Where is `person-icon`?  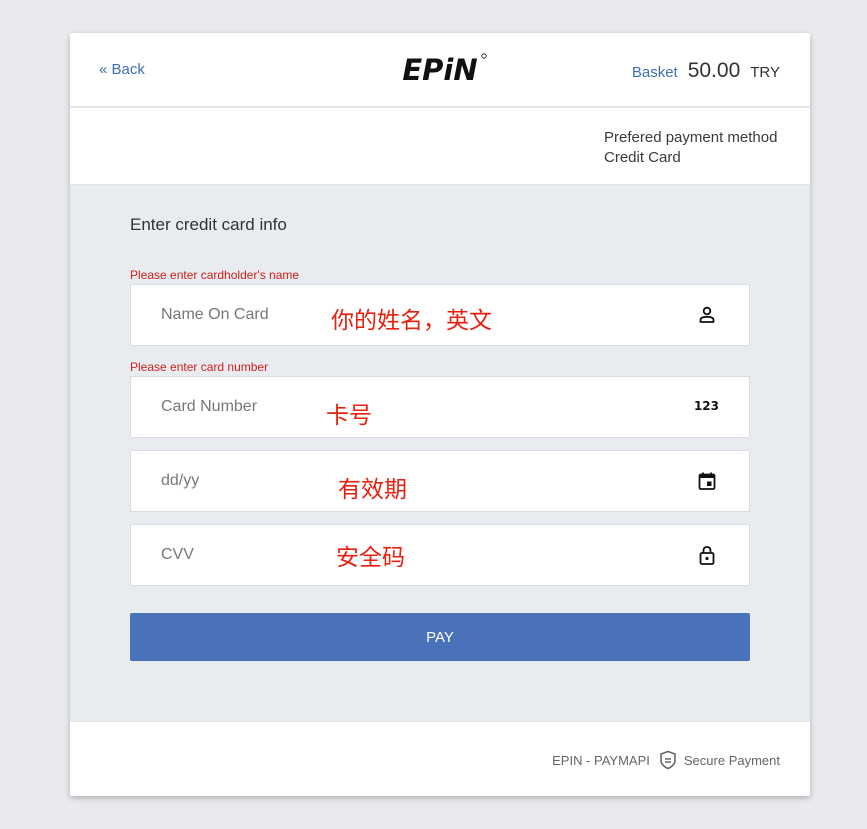 person-icon is located at coordinates (707, 314).